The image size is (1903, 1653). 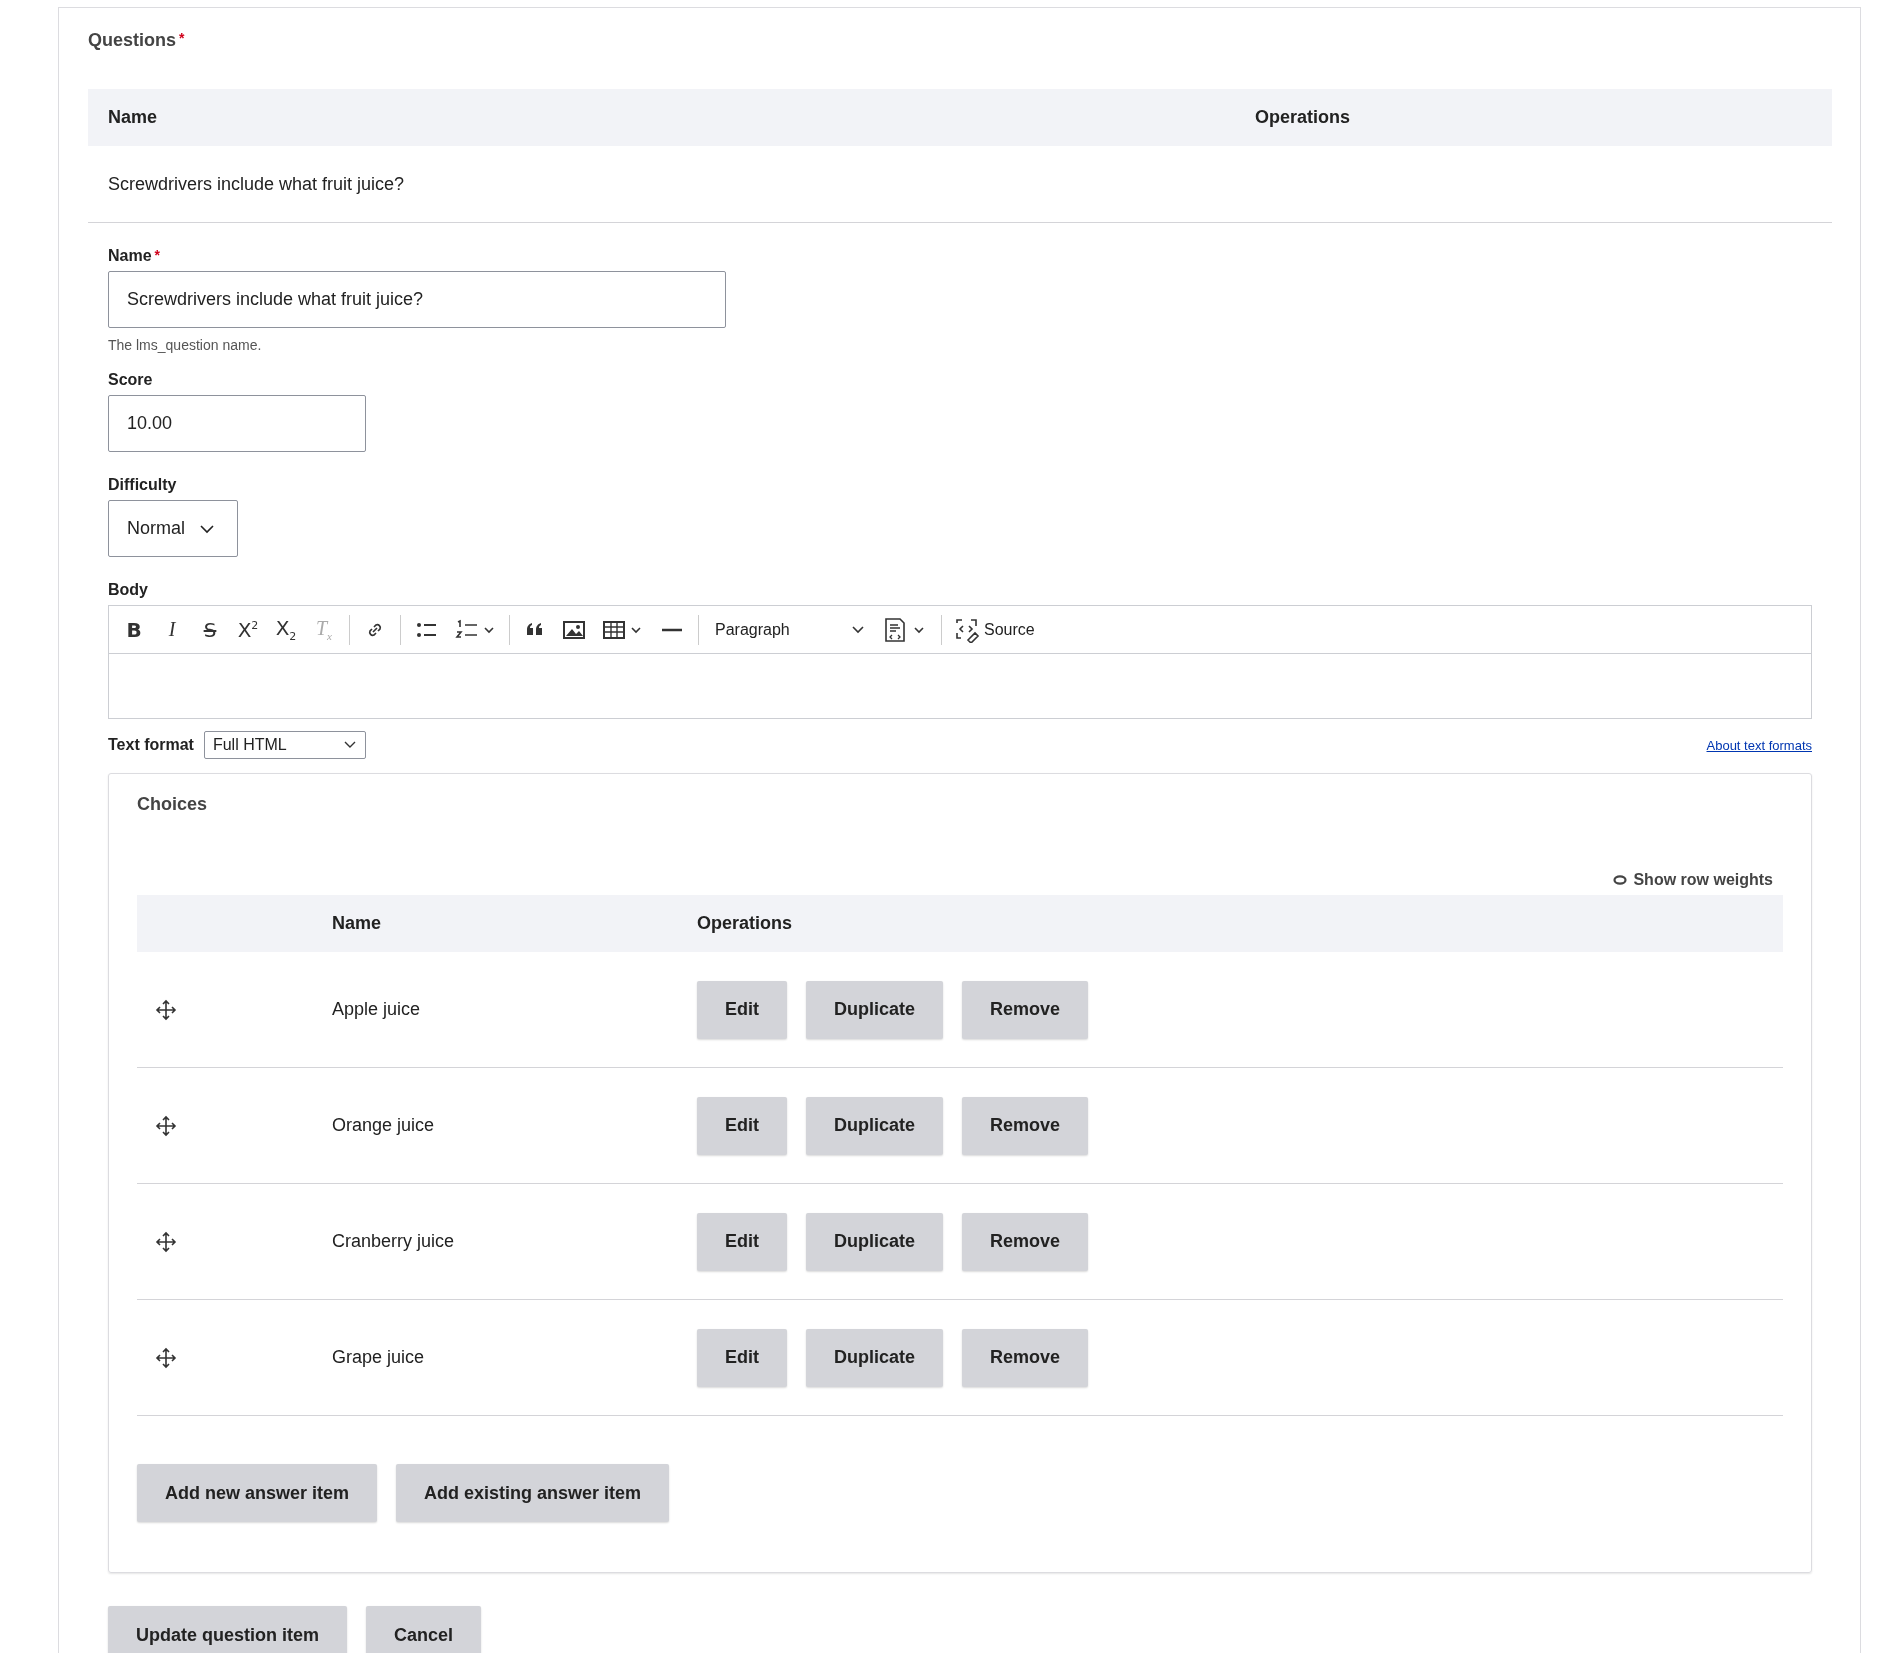 What do you see at coordinates (379, 1357) in the screenshot?
I see `table-cell-text: Grape juice` at bounding box center [379, 1357].